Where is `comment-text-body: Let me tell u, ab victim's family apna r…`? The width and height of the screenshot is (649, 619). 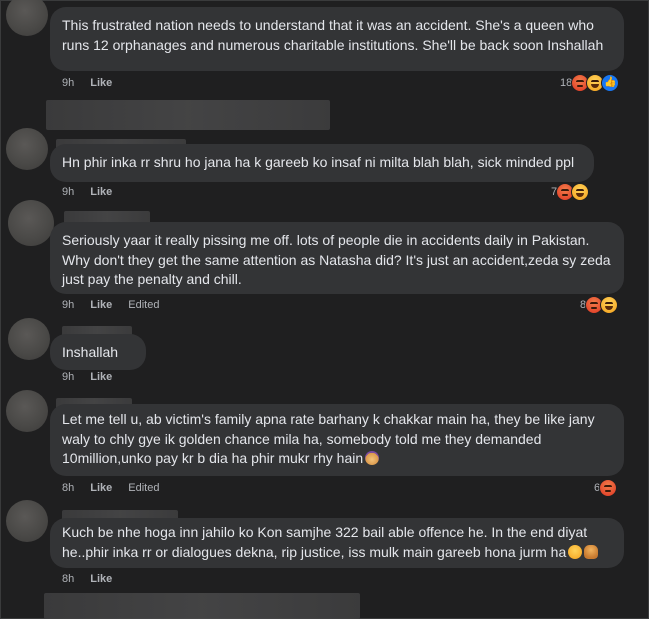
comment-text-body: Let me tell u, ab victim's family apna r… is located at coordinates (328, 438).